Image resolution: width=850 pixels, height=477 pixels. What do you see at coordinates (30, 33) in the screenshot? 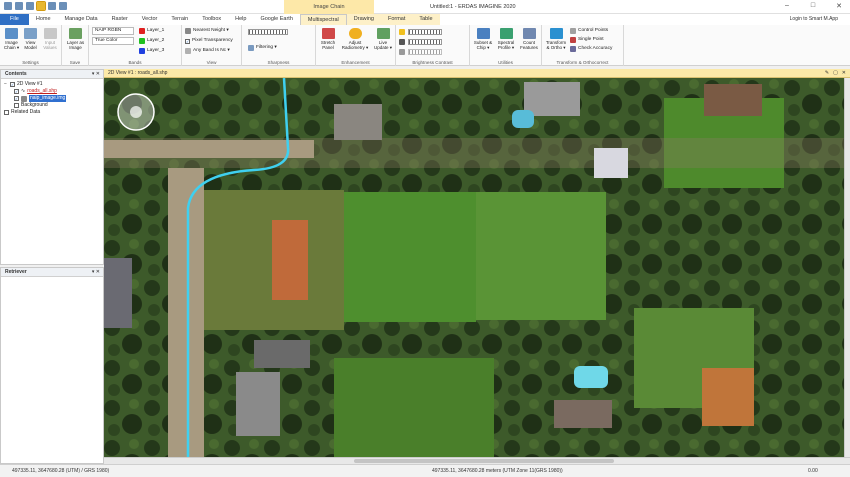
I see `view-model-icon` at bounding box center [30, 33].